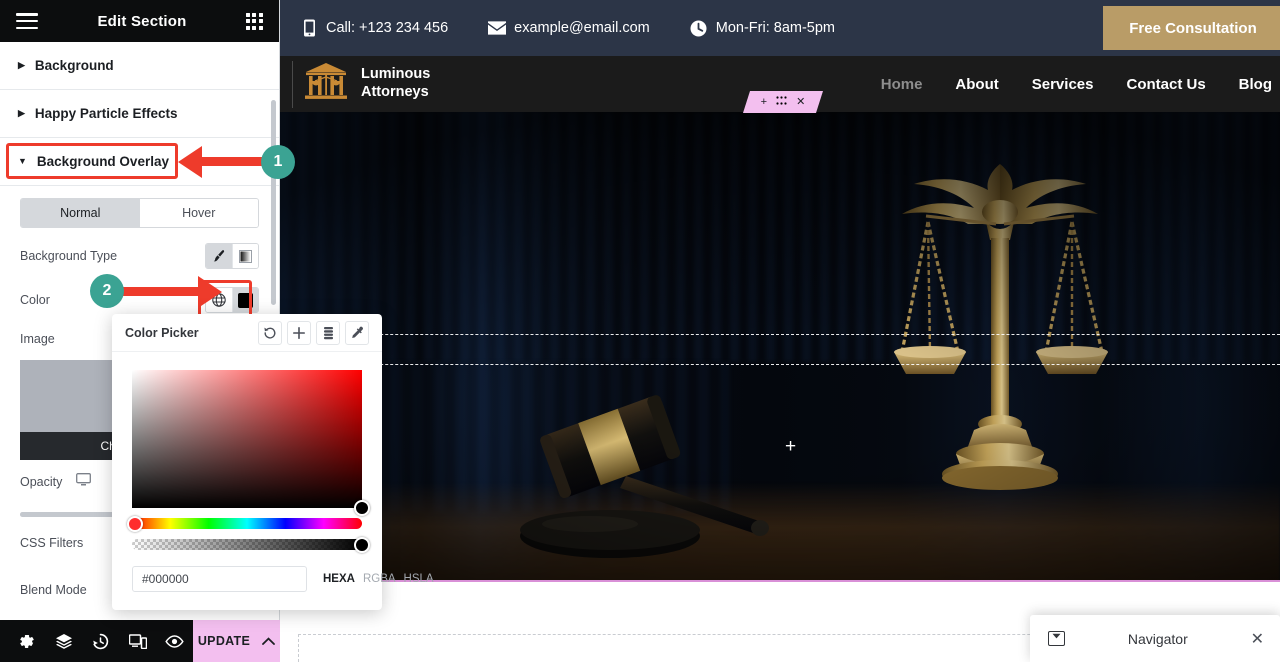 This screenshot has height=662, width=1280. Describe the element at coordinates (396, 74) in the screenshot. I see `brand-line1: Luminous` at that location.